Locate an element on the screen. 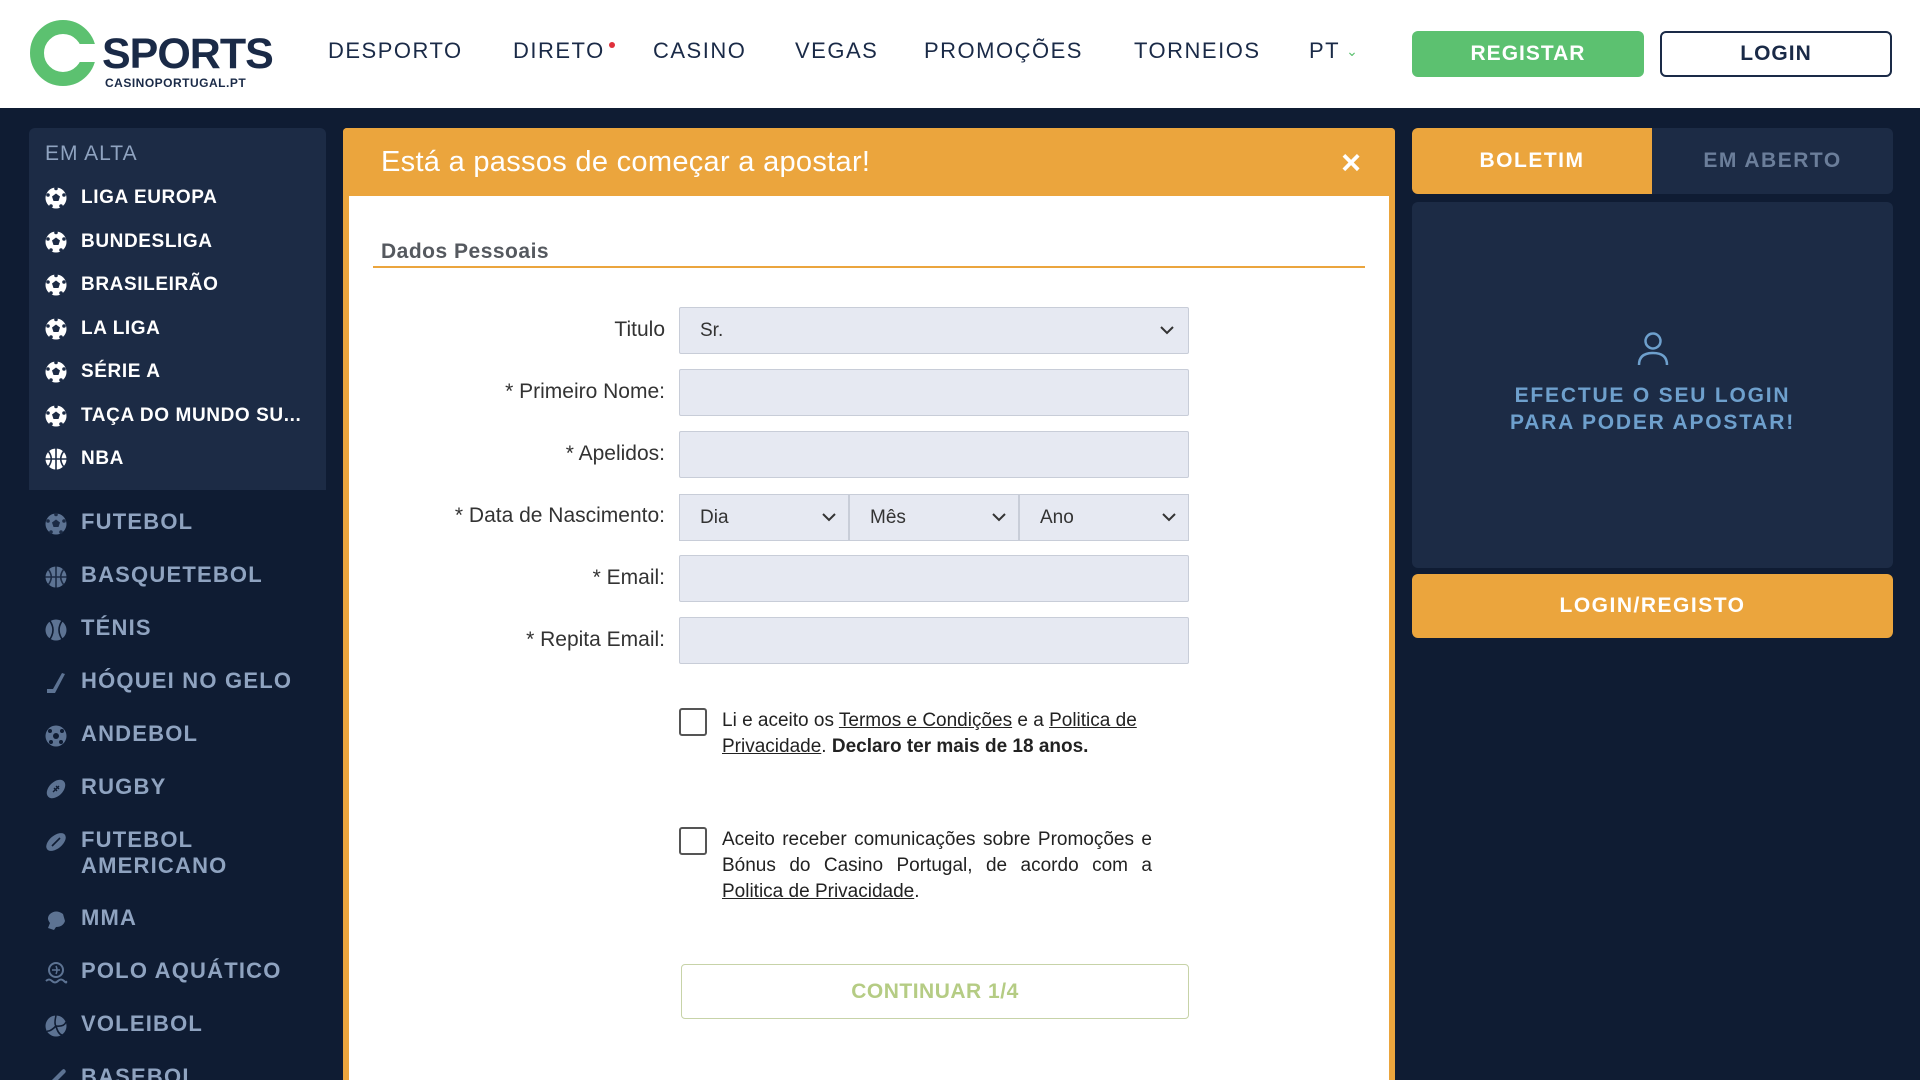 This screenshot has width=1920, height=1080. dob-year-select: Ano is located at coordinates (1104, 517).